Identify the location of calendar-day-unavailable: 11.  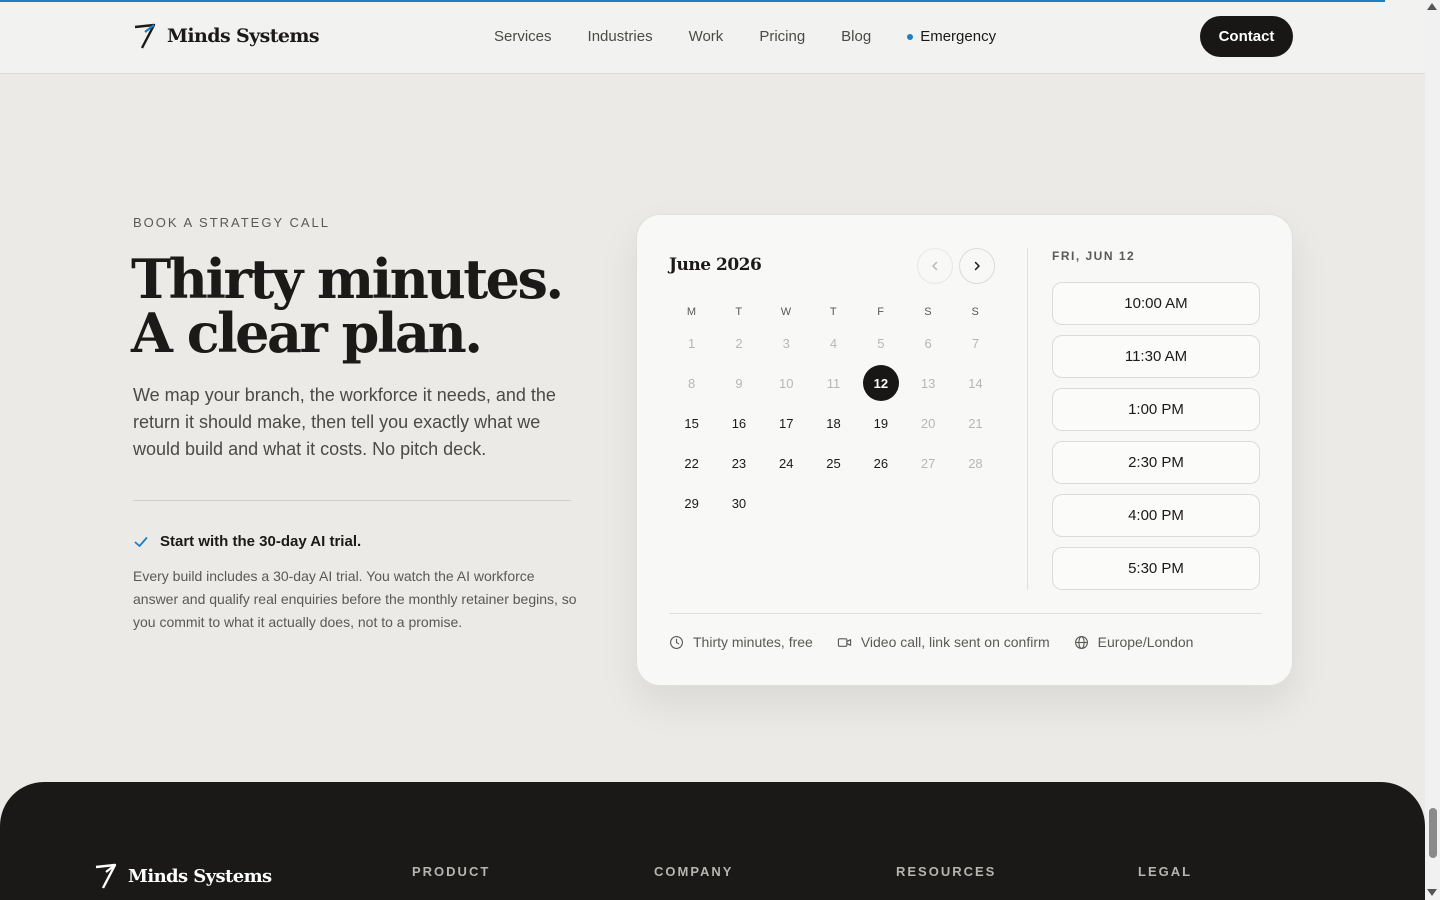
(833, 383).